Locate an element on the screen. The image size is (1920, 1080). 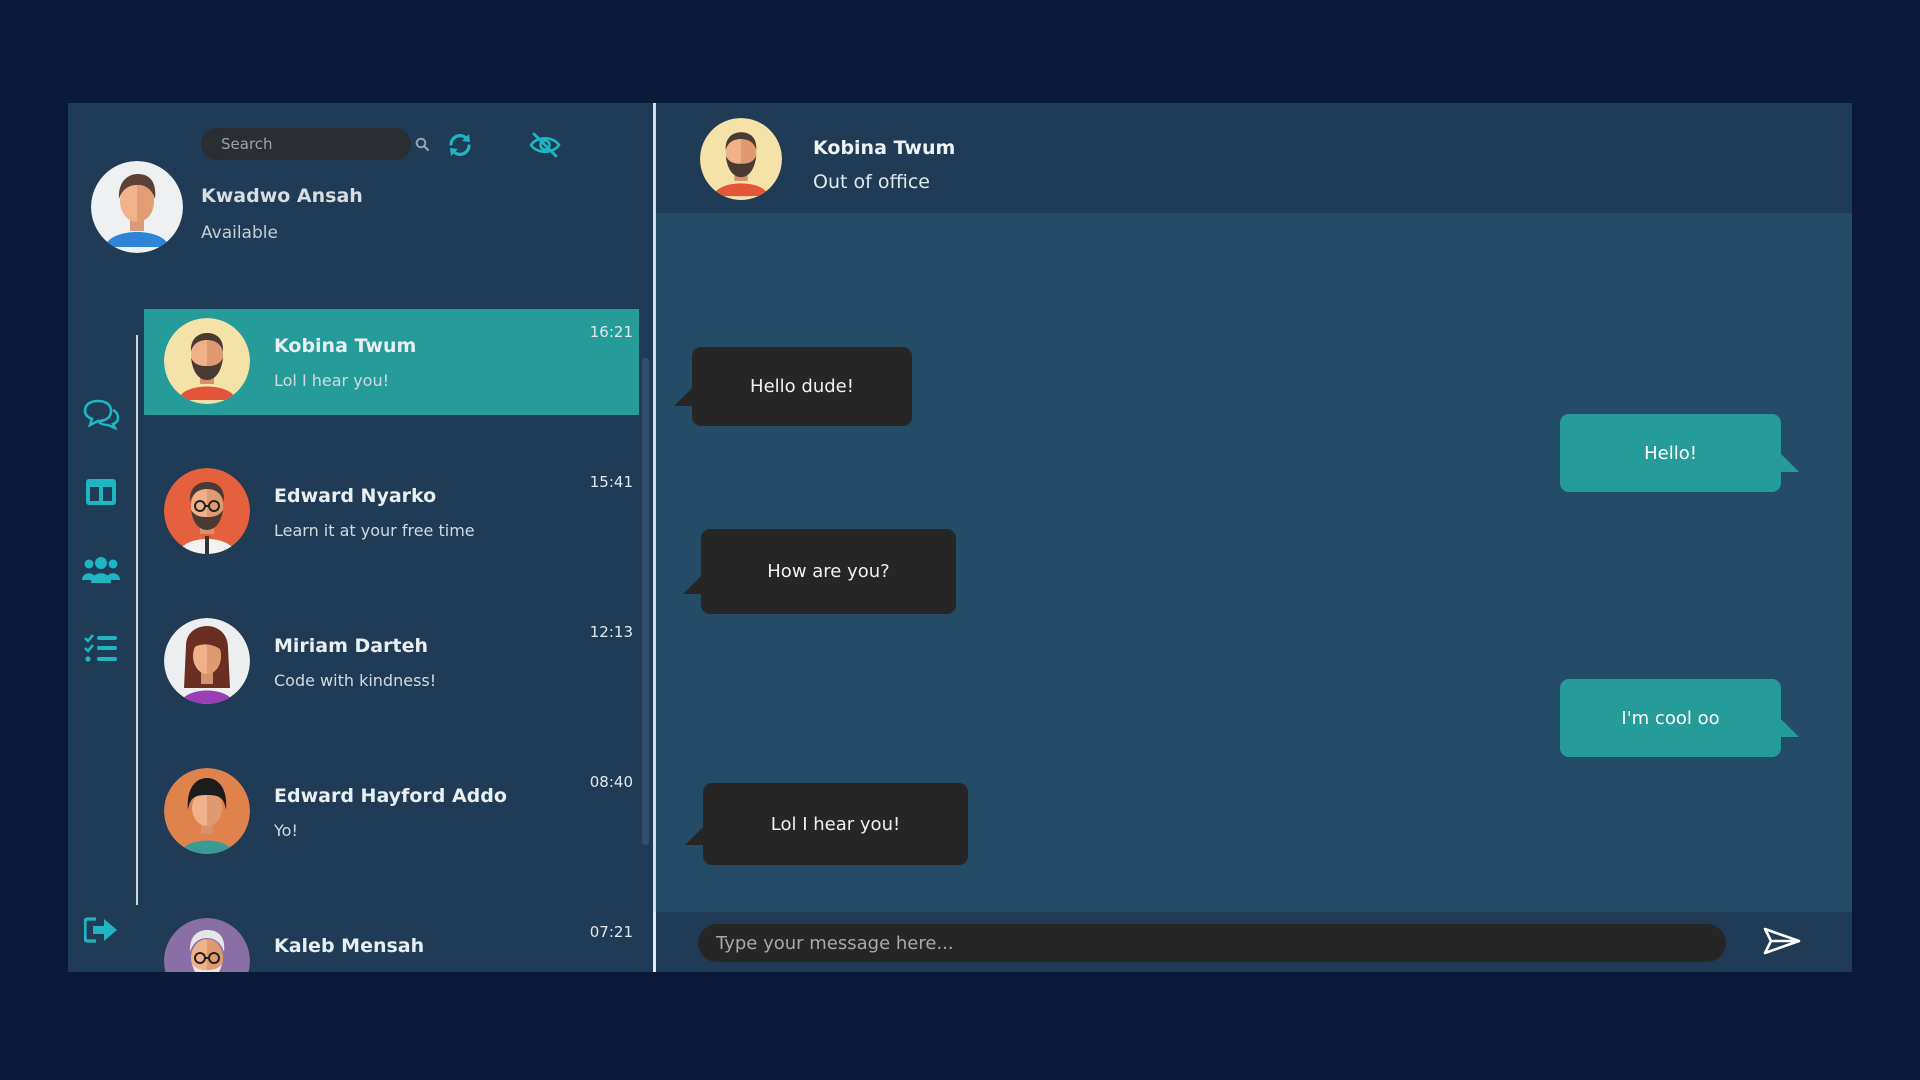
chat-name: Kobina Twum is located at coordinates (345, 346).